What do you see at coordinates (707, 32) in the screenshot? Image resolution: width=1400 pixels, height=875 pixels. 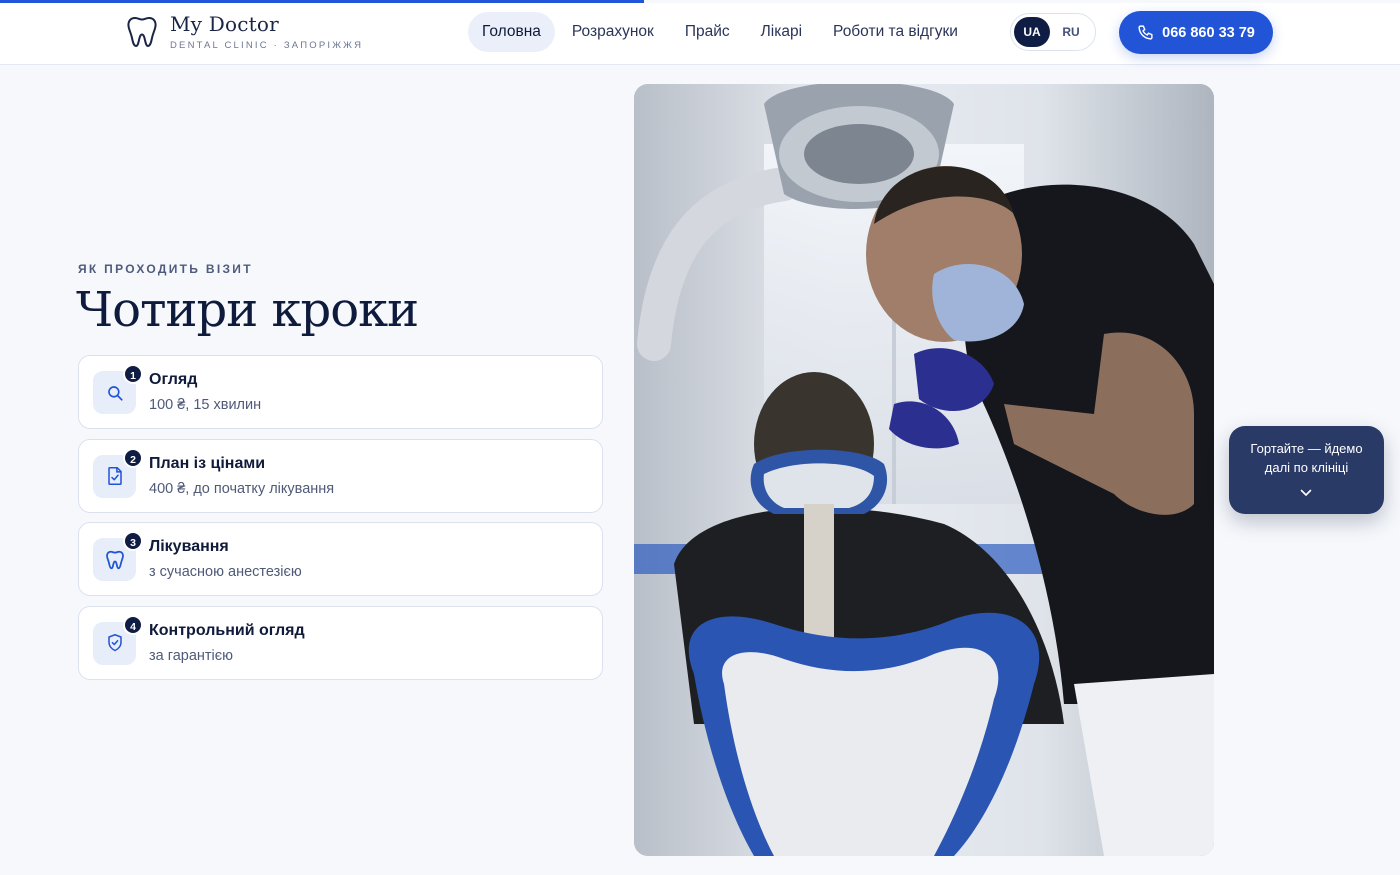 I see `nav-item-prices: Прайс` at bounding box center [707, 32].